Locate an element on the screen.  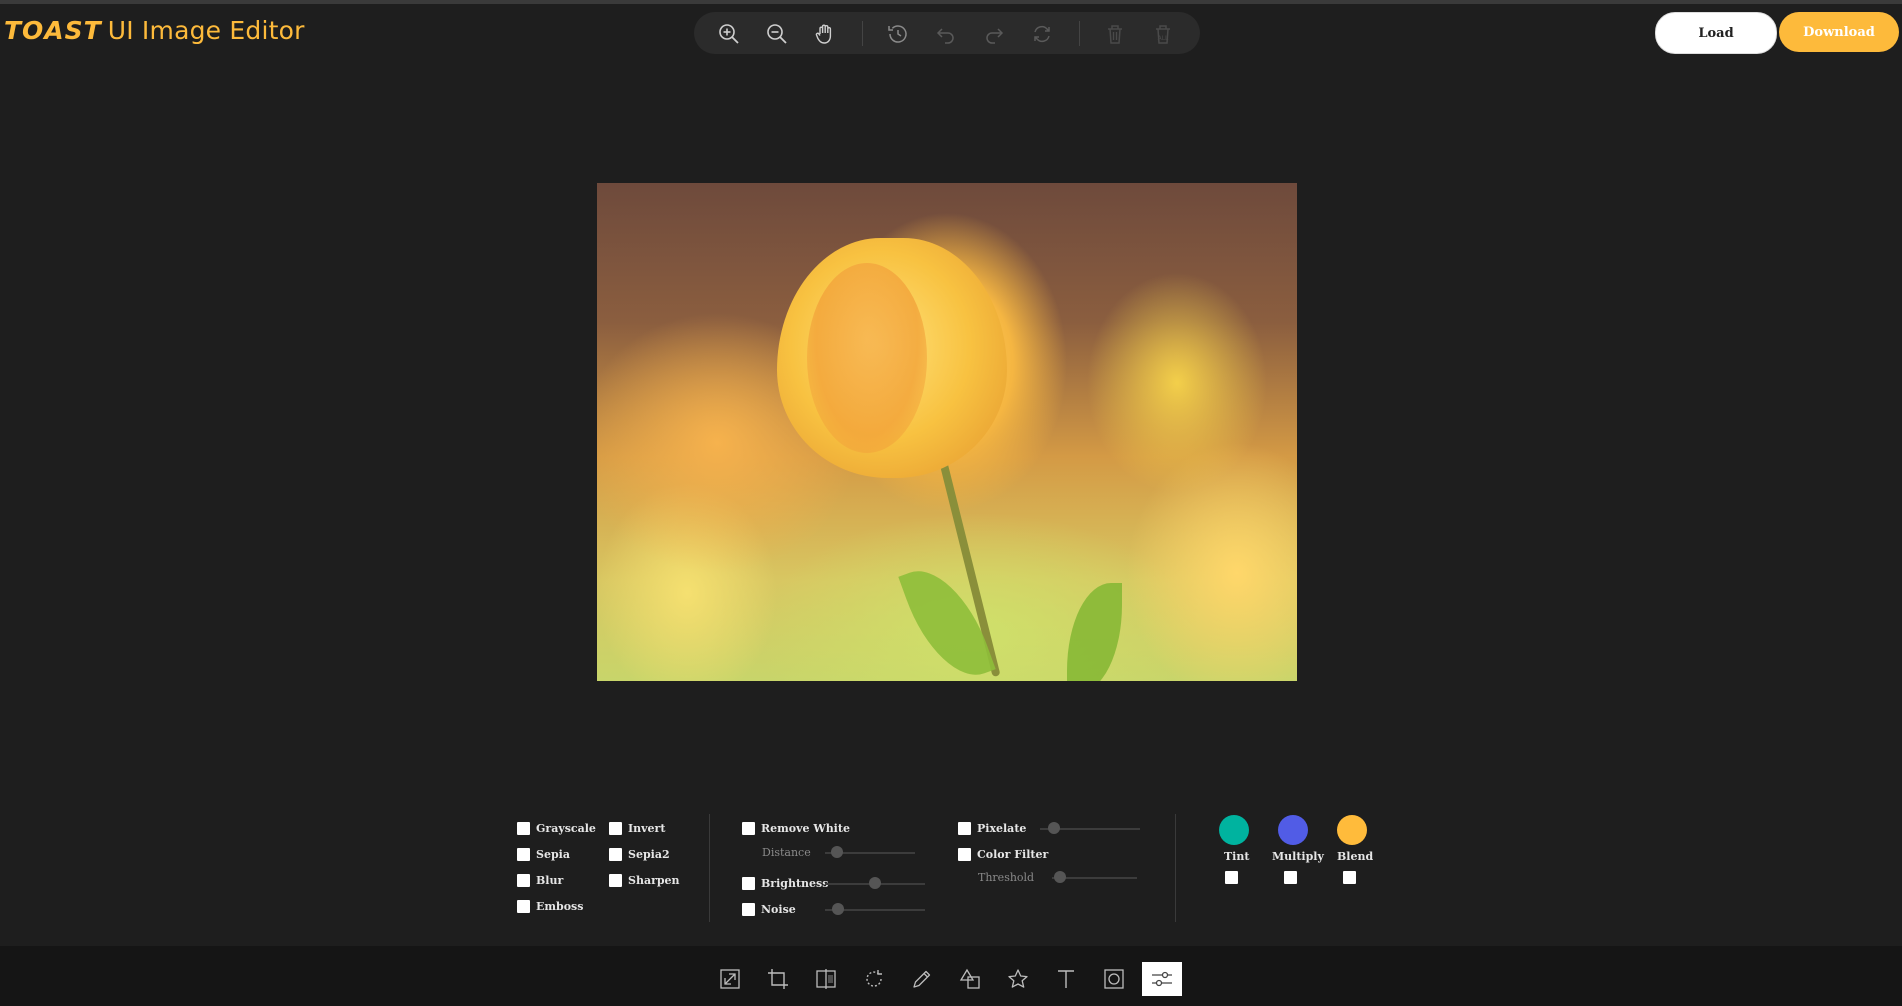
color-filter-label: Color Filter is located at coordinates (1013, 854).